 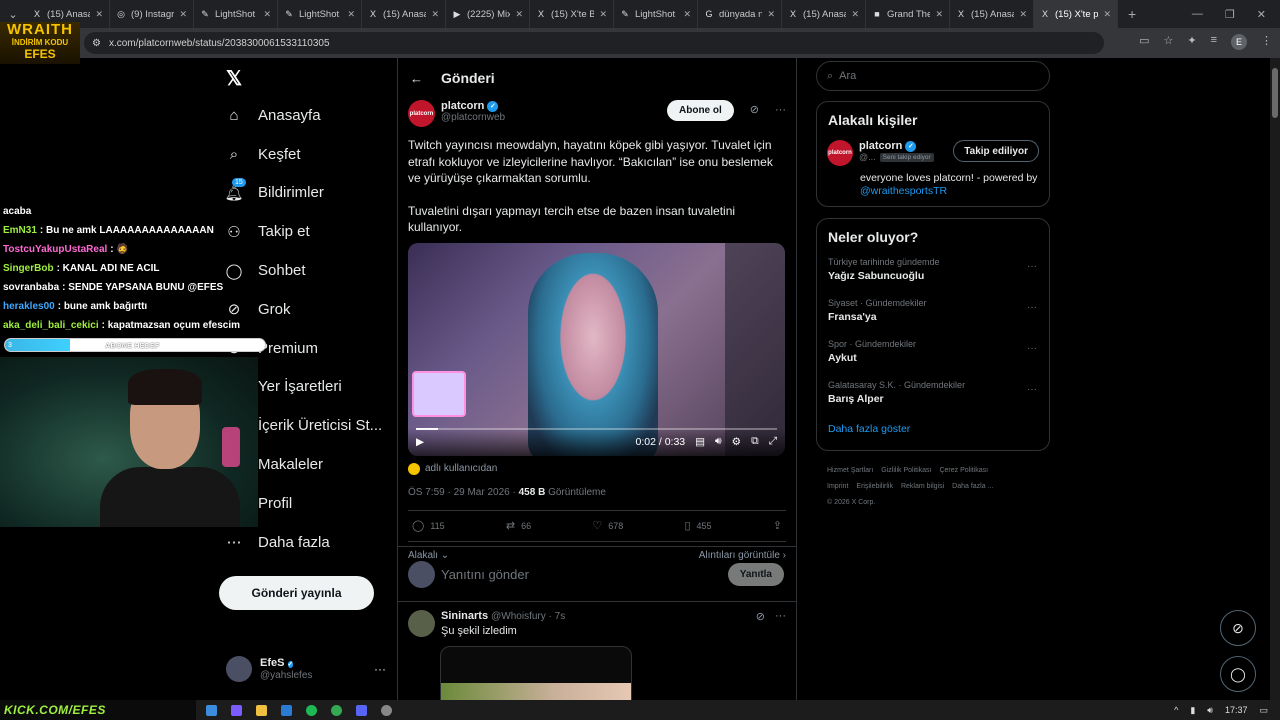 What do you see at coordinates (428, 525) in the screenshot?
I see `reply-action: ◯ 115` at bounding box center [428, 525].